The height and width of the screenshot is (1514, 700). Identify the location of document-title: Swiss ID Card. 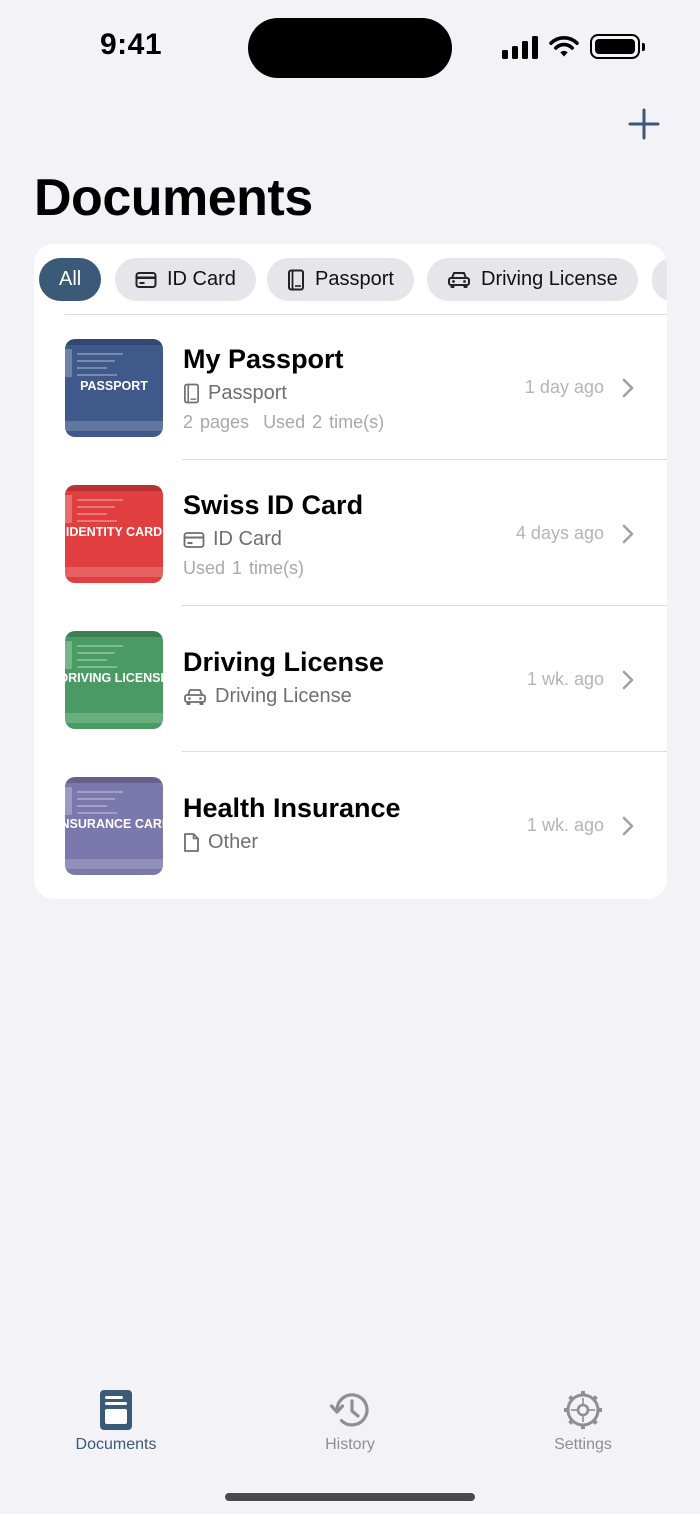
(273, 505).